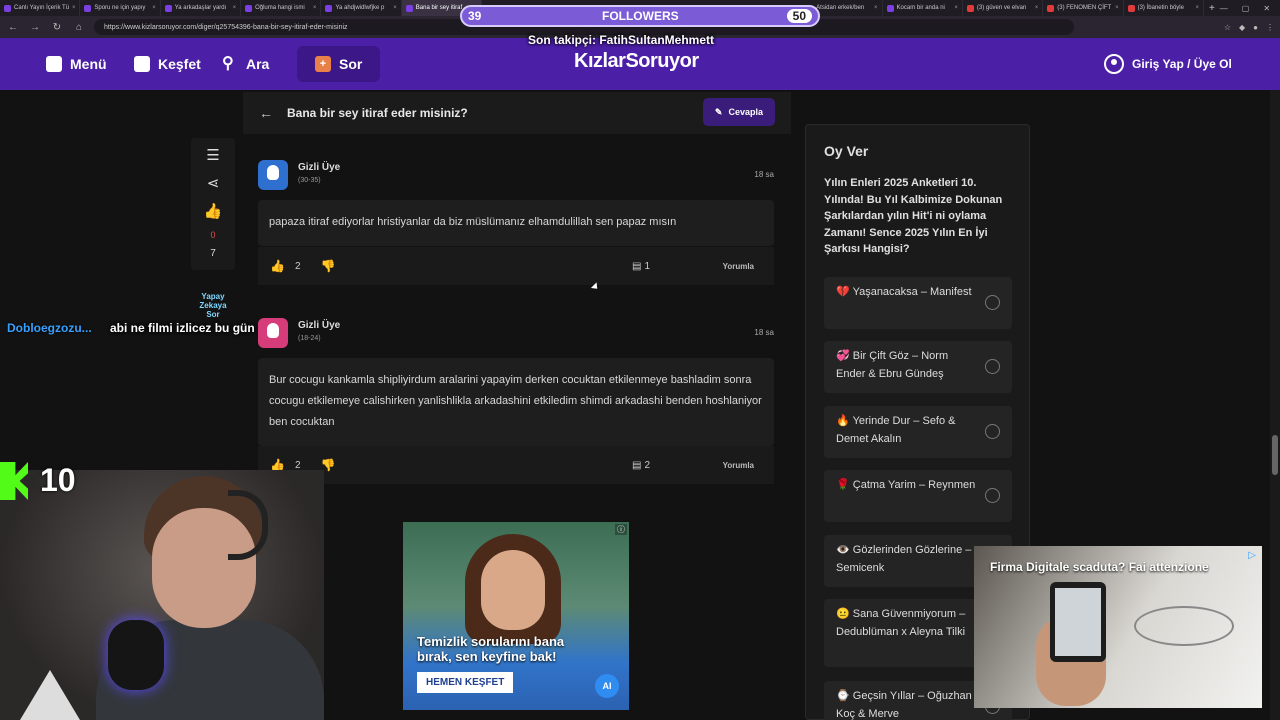 The width and height of the screenshot is (1280, 720). What do you see at coordinates (213, 184) in the screenshot?
I see `share-icon: ⋖` at bounding box center [213, 184].